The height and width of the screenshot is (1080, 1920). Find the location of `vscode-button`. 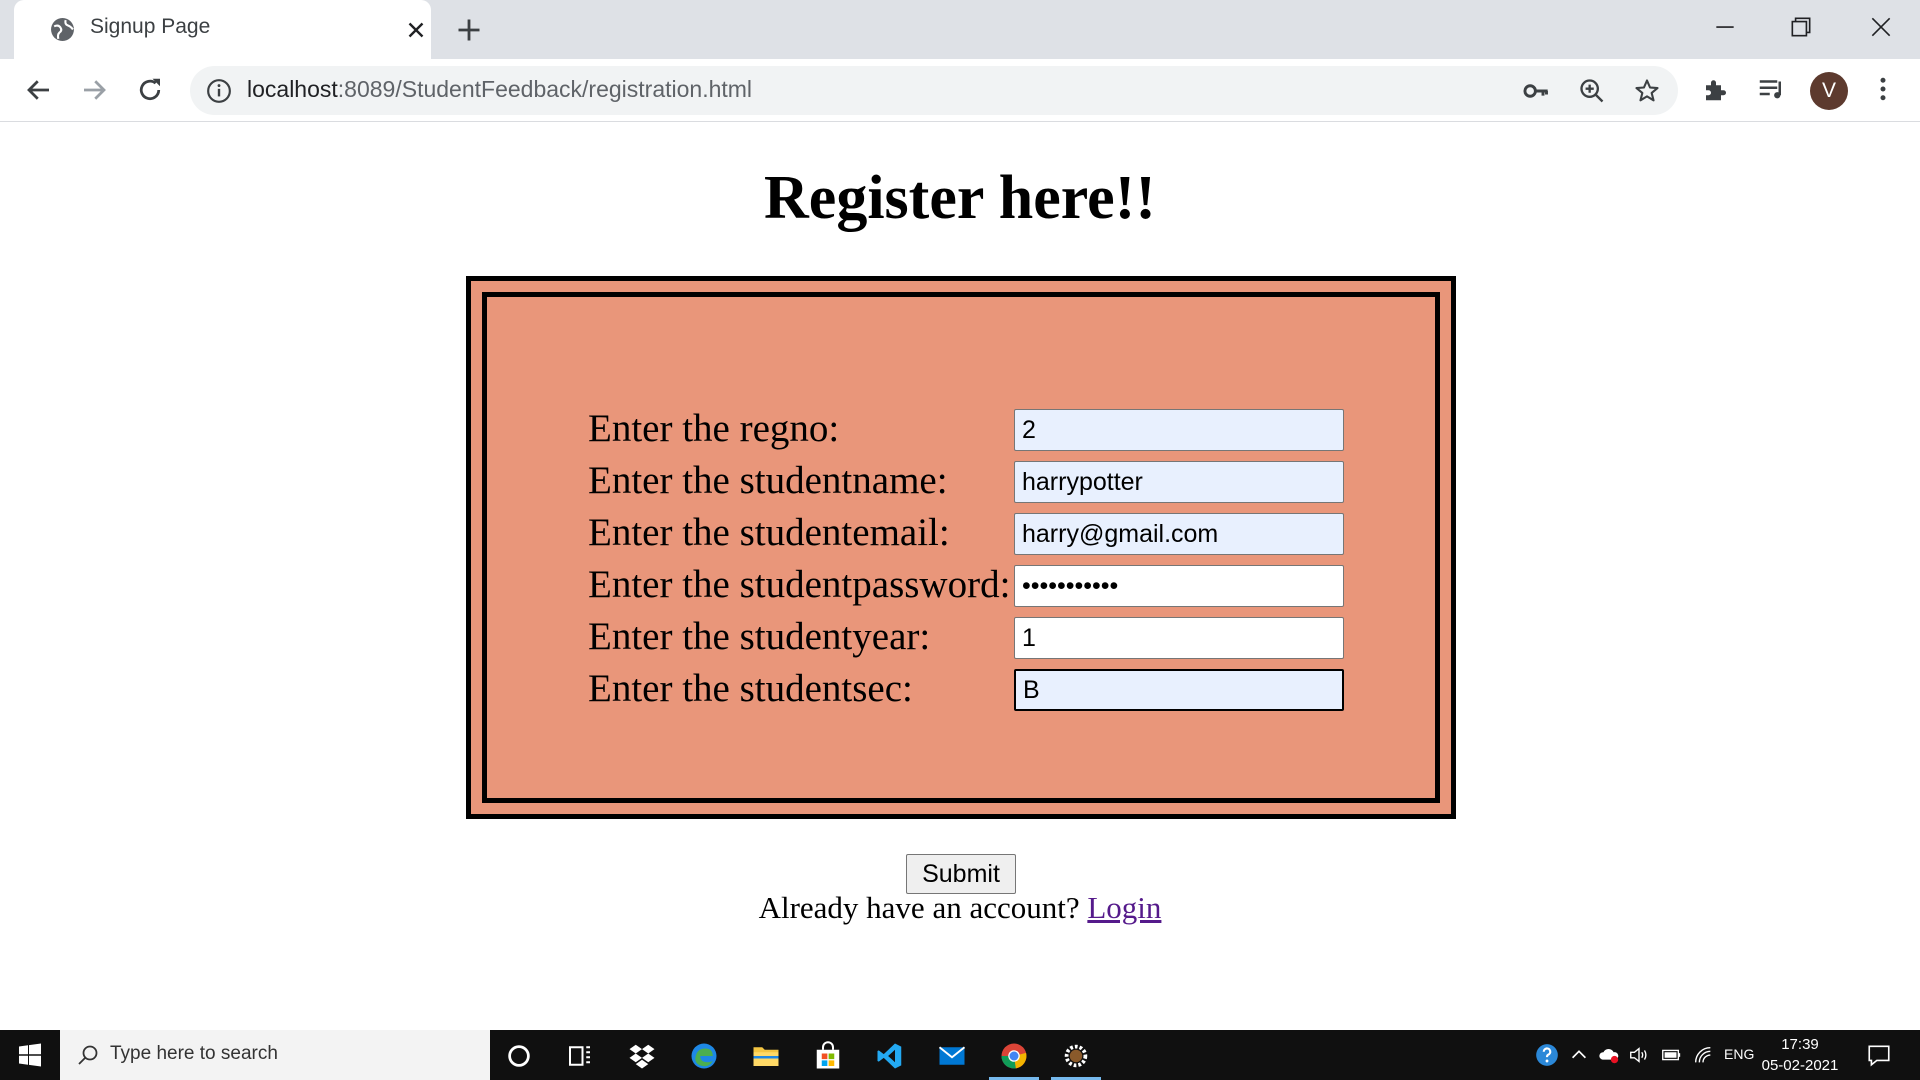

vscode-button is located at coordinates (890, 1055).